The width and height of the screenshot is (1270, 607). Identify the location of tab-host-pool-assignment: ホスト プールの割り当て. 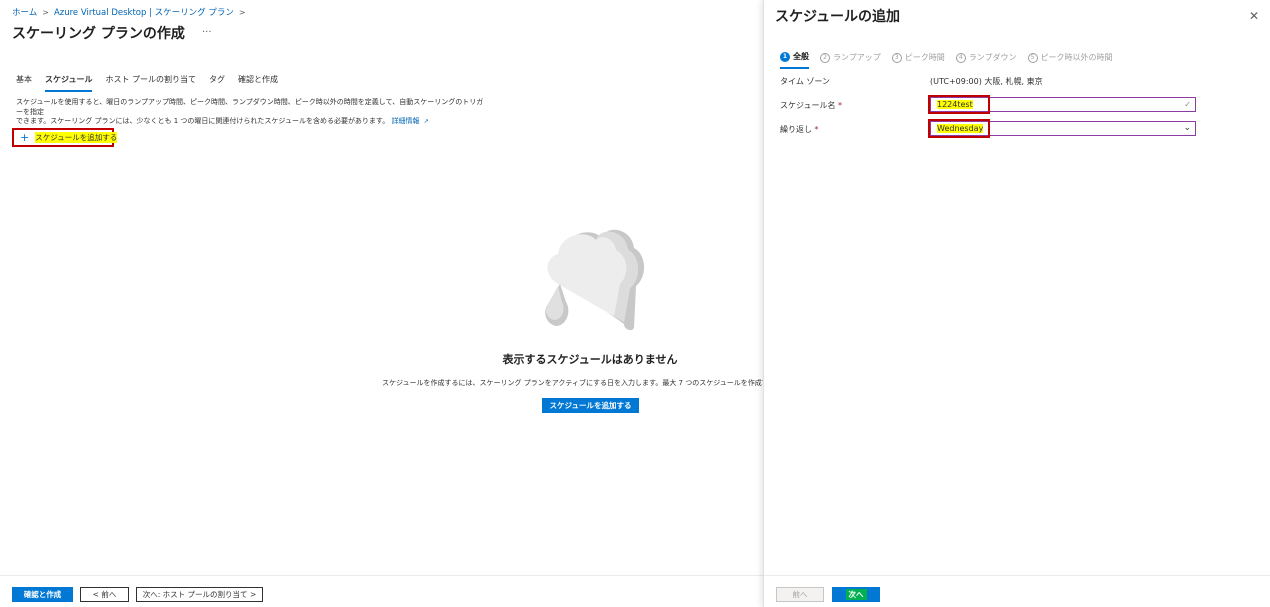
(150, 83).